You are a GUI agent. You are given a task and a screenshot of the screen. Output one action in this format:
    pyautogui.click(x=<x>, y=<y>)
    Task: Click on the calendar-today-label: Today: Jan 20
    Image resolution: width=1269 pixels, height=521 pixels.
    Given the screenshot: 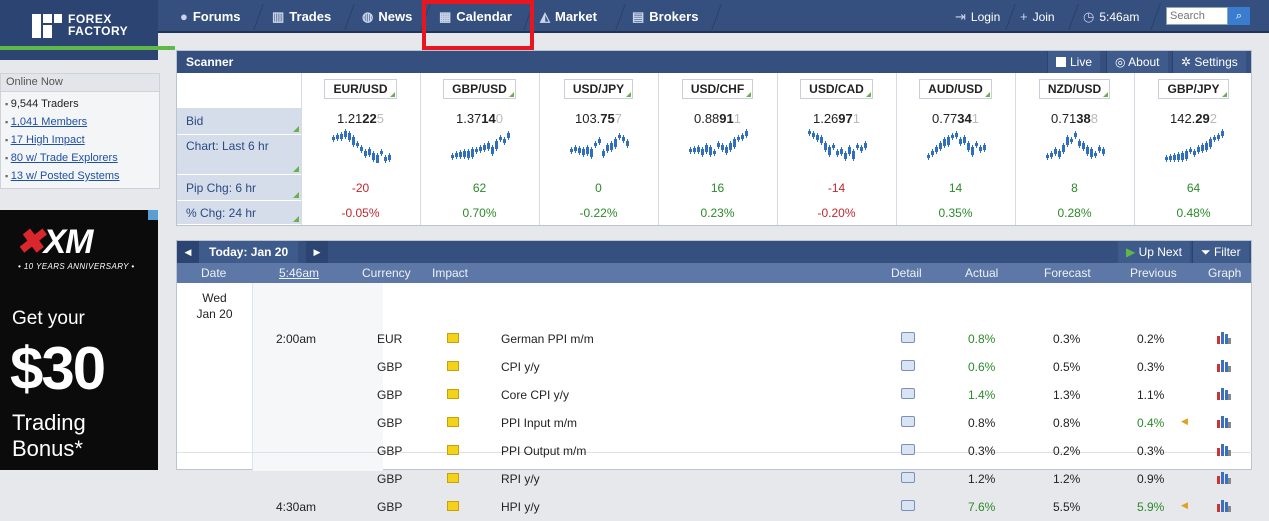 What is the action you would take?
    pyautogui.click(x=249, y=252)
    